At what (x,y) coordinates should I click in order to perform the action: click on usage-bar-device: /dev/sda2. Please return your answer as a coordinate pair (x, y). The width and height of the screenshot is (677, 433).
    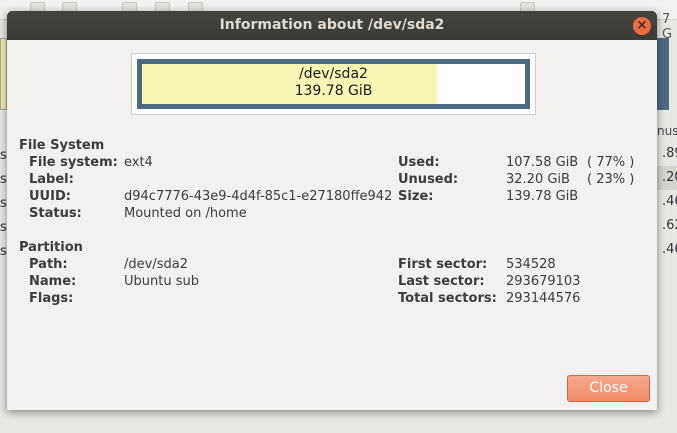
    Looking at the image, I should click on (333, 74).